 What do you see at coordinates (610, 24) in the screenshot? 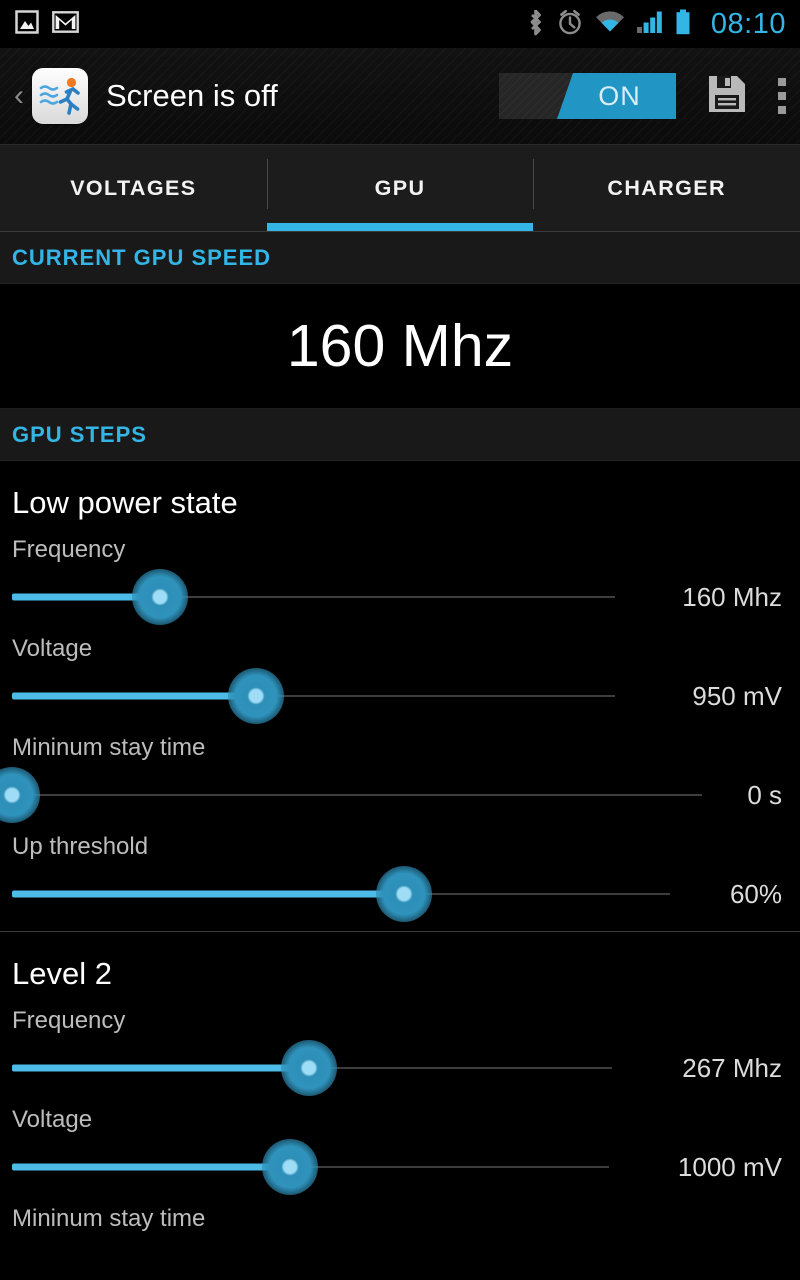
I see `wifi-icon` at bounding box center [610, 24].